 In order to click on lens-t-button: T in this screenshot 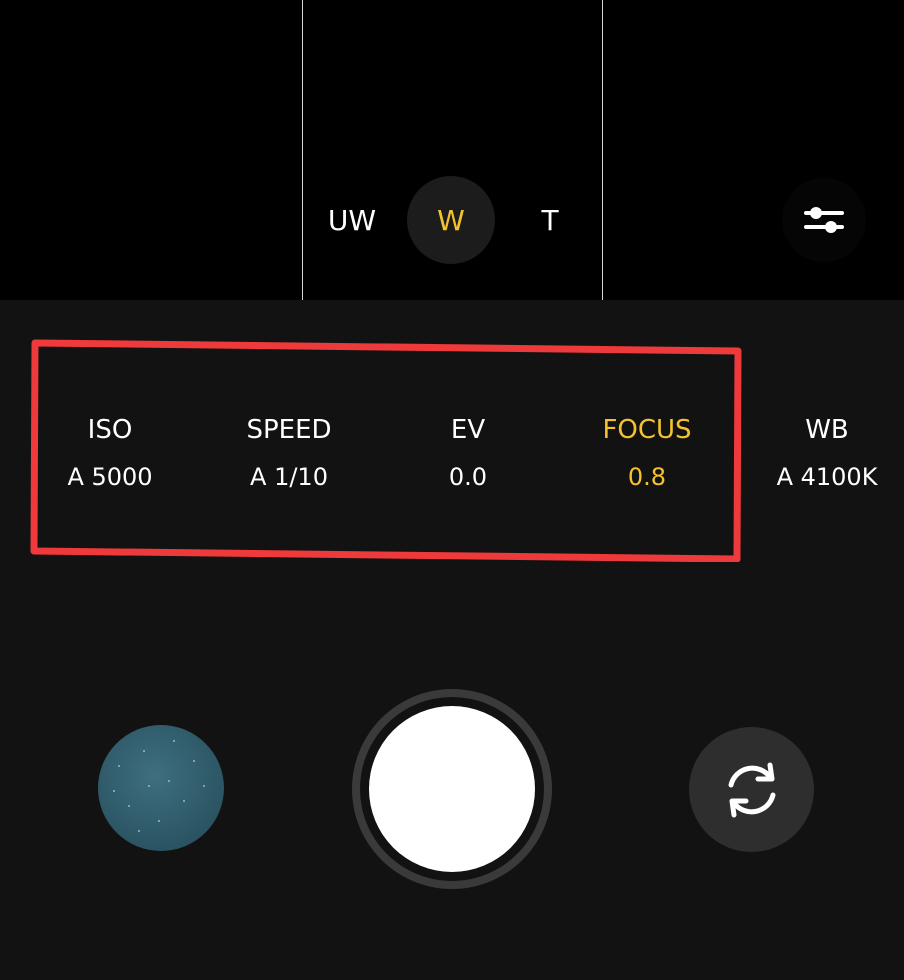, I will do `click(550, 220)`.